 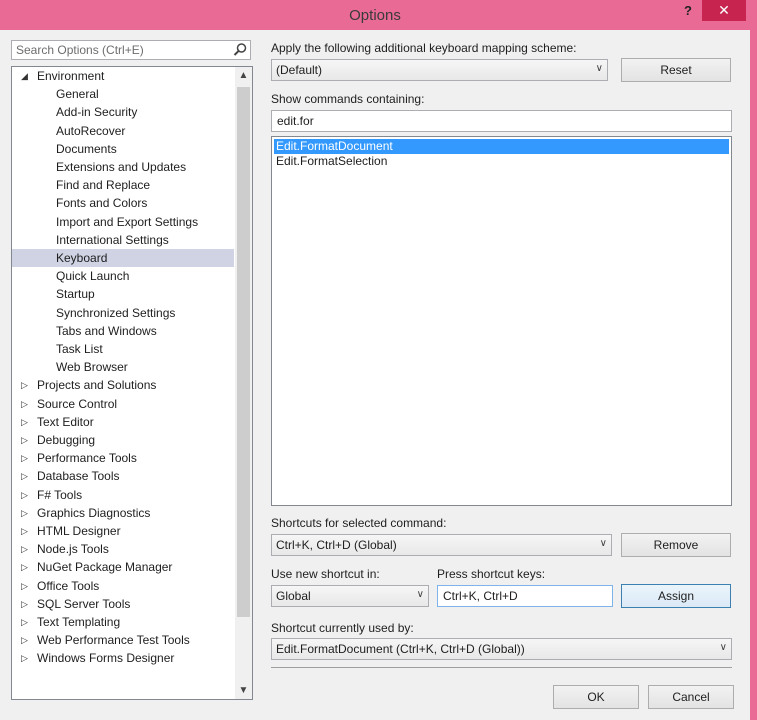 I want to click on scroll-up-icon: ▲, so click(x=243, y=75).